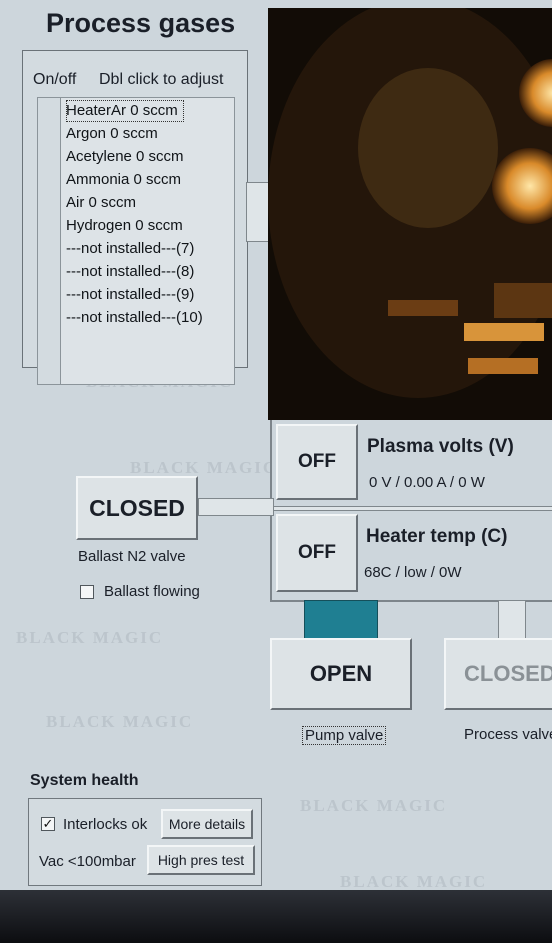 This screenshot has height=943, width=552. What do you see at coordinates (123, 180) in the screenshot?
I see `gas-item: Ammonia 0 sccm` at bounding box center [123, 180].